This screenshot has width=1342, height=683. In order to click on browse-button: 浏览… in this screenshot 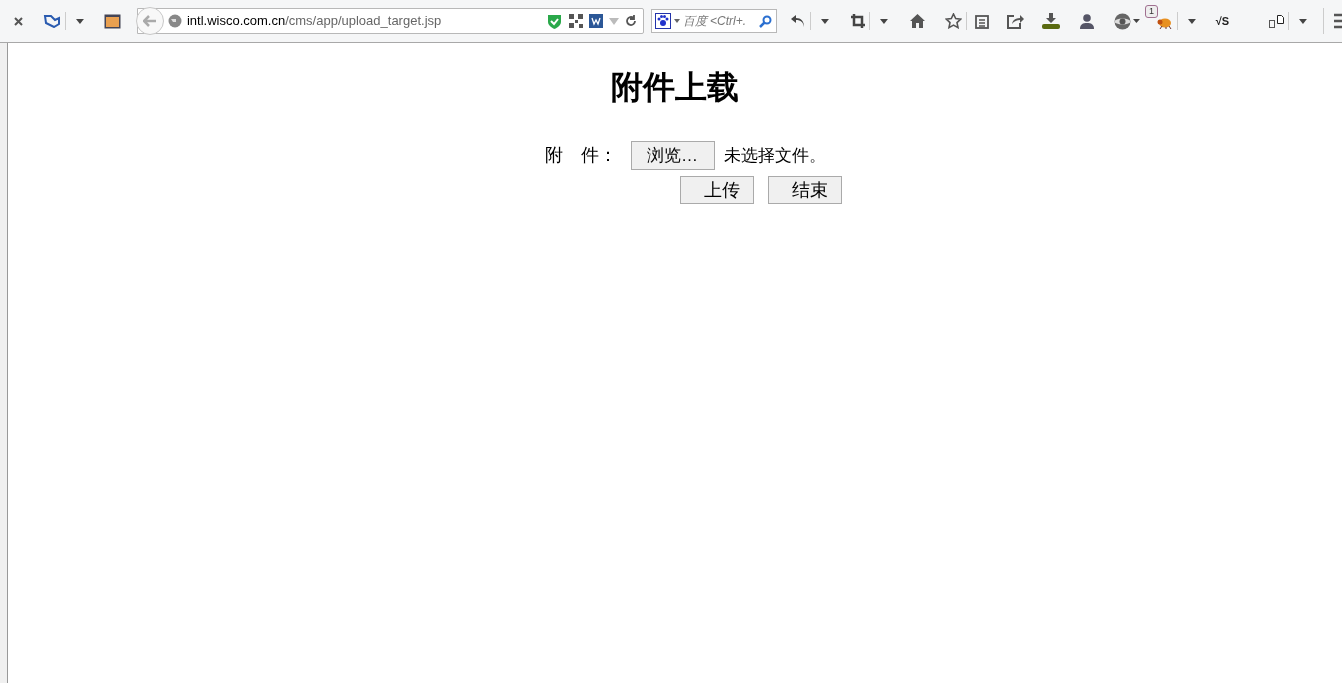, I will do `click(672, 155)`.